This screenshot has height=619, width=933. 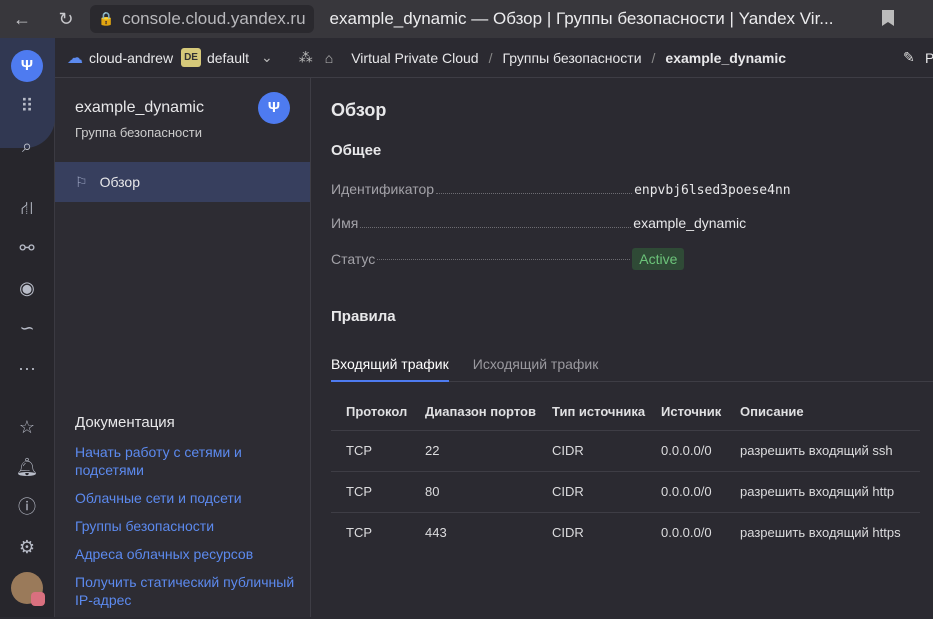 What do you see at coordinates (131, 58) in the screenshot?
I see `cloud-selector: cloud-andrew` at bounding box center [131, 58].